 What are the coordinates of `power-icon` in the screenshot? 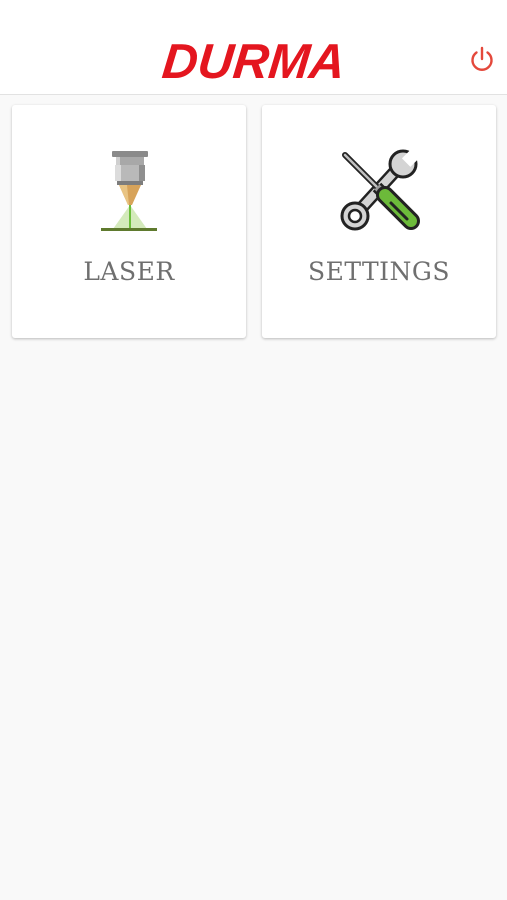 It's located at (482, 58).